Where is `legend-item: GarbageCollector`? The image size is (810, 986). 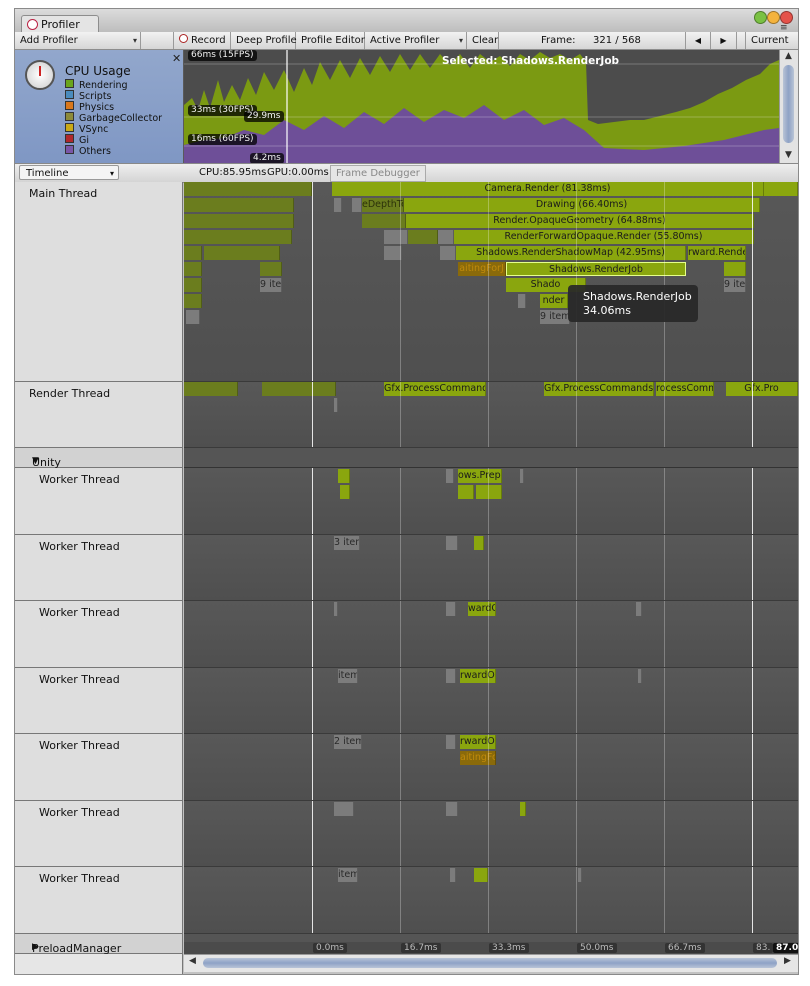 legend-item: GarbageCollector is located at coordinates (113, 118).